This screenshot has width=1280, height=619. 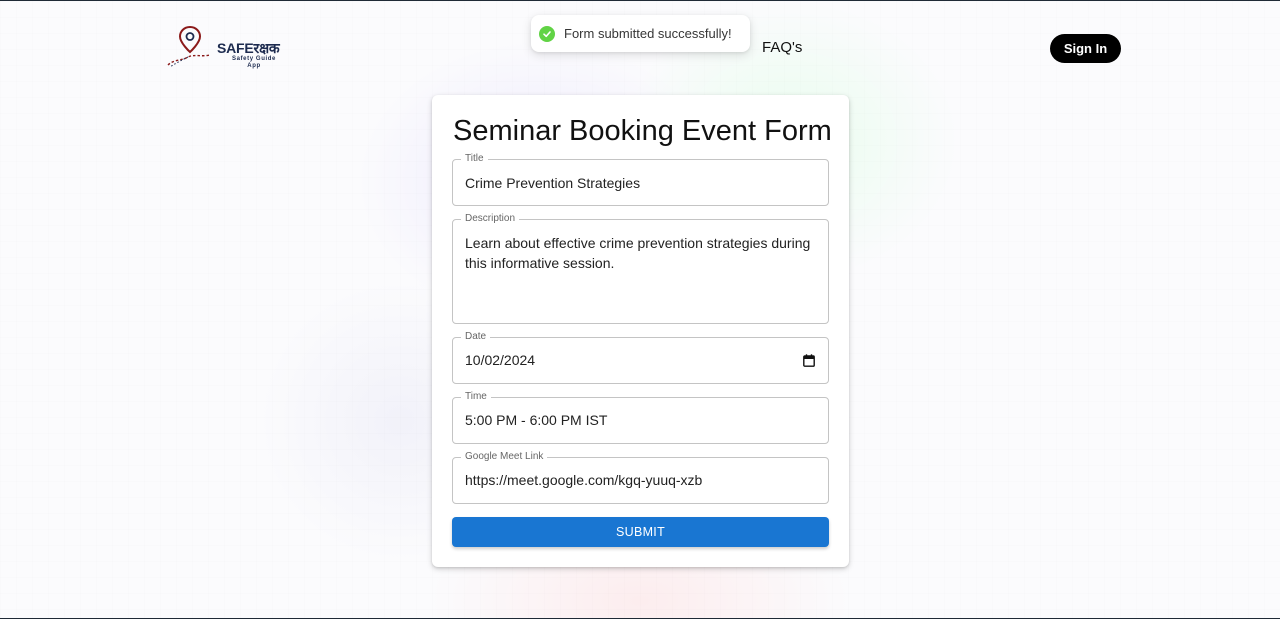 I want to click on toast-message: Form submitted successfully!, so click(x=648, y=33).